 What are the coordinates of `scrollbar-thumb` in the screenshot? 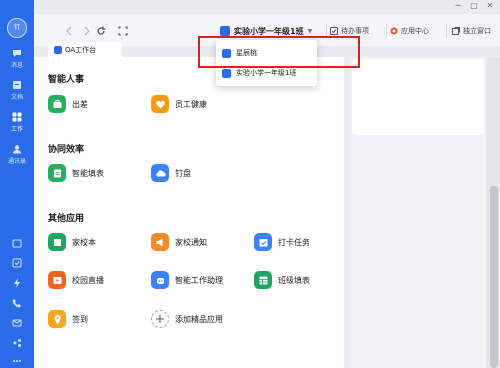 It's located at (494, 277).